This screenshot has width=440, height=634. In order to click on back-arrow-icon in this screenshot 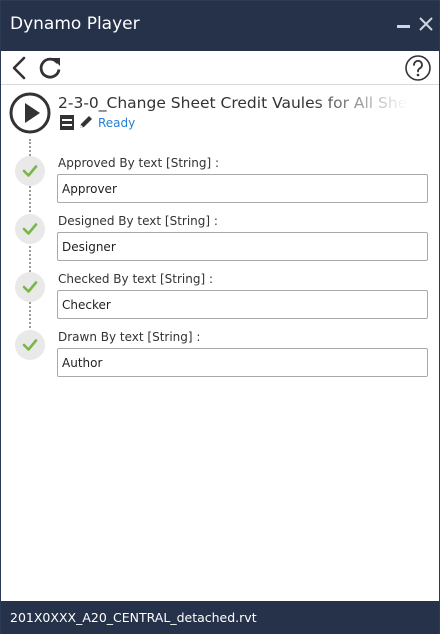, I will do `click(19, 68)`.